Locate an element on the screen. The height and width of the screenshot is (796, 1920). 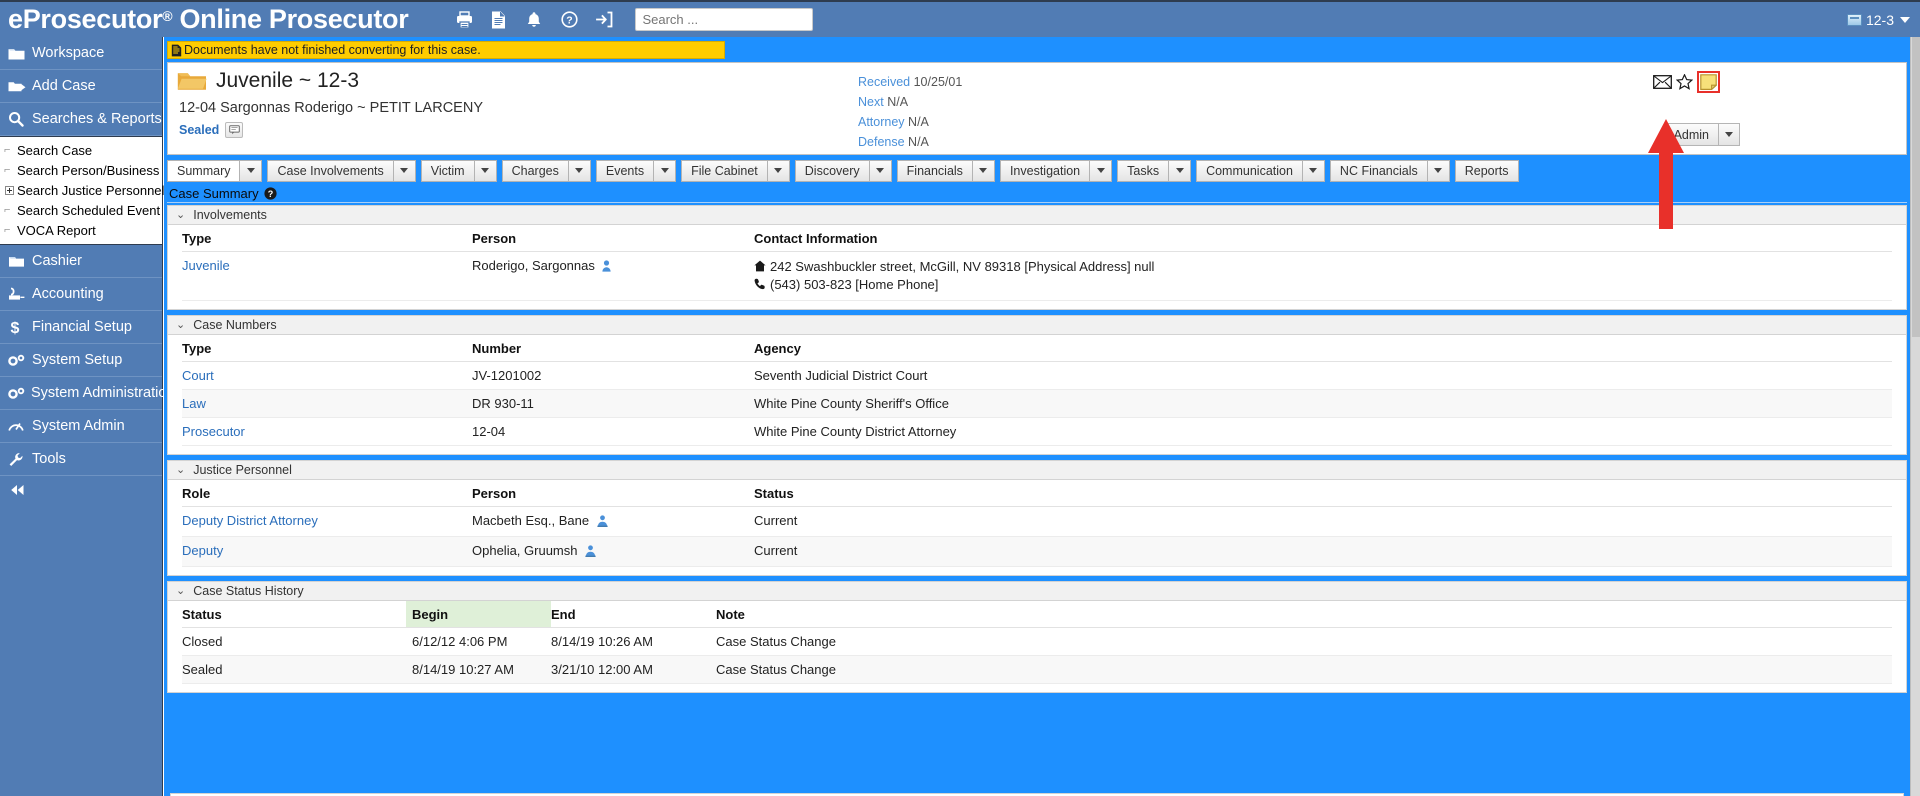
case-number-type-link: Prosecutor is located at coordinates (213, 431).